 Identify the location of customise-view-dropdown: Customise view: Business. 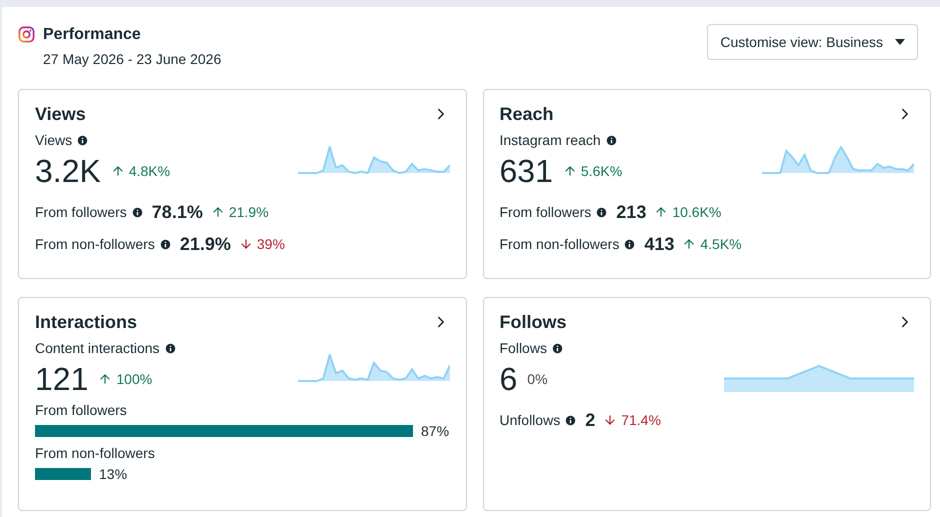
(812, 42).